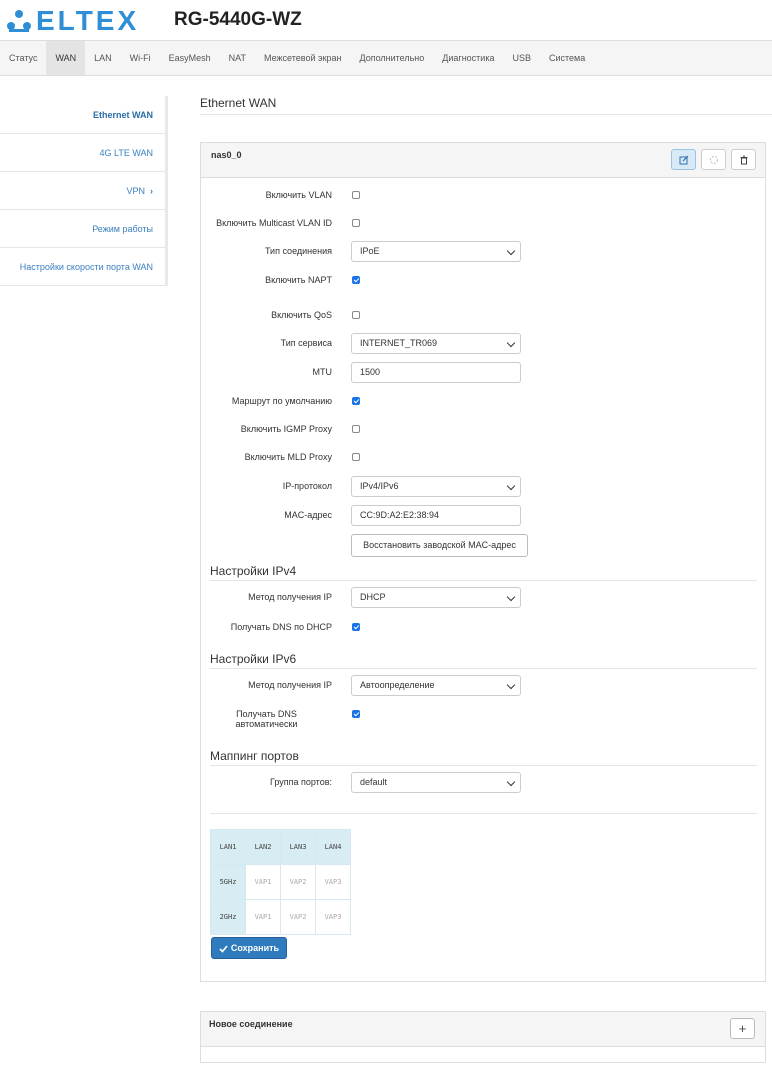 The height and width of the screenshot is (1071, 772). What do you see at coordinates (126, 152) in the screenshot?
I see `sidebar-item-label: 4G LTE WAN` at bounding box center [126, 152].